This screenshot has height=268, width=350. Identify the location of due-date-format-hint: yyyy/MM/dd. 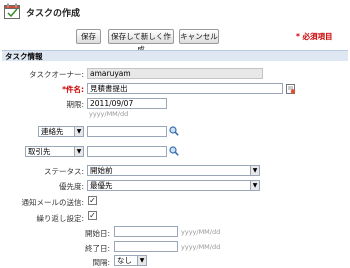
(109, 114).